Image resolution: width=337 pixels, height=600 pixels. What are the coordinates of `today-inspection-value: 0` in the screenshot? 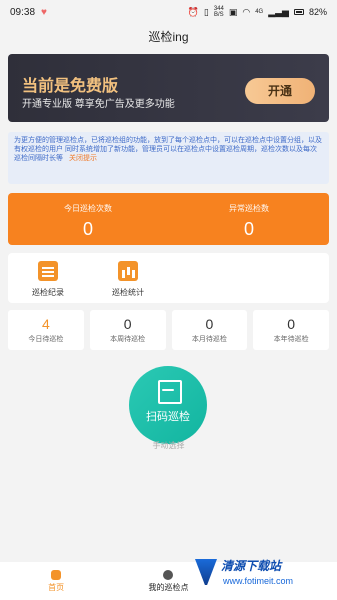 It's located at (87, 229).